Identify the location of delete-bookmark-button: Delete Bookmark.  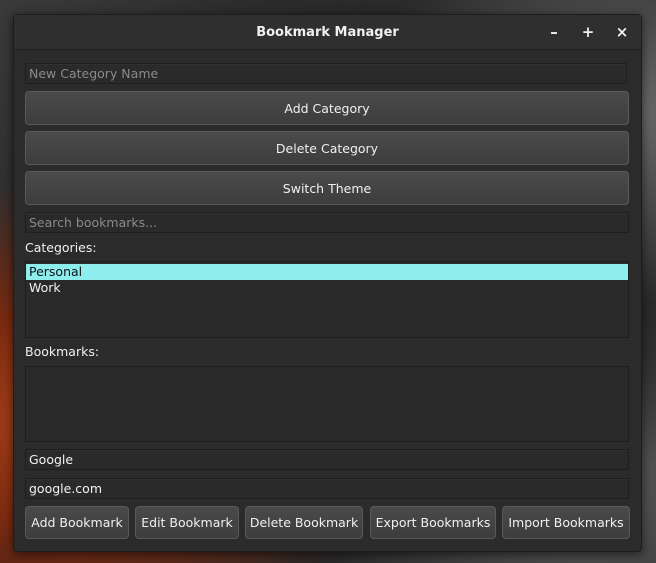
(304, 522).